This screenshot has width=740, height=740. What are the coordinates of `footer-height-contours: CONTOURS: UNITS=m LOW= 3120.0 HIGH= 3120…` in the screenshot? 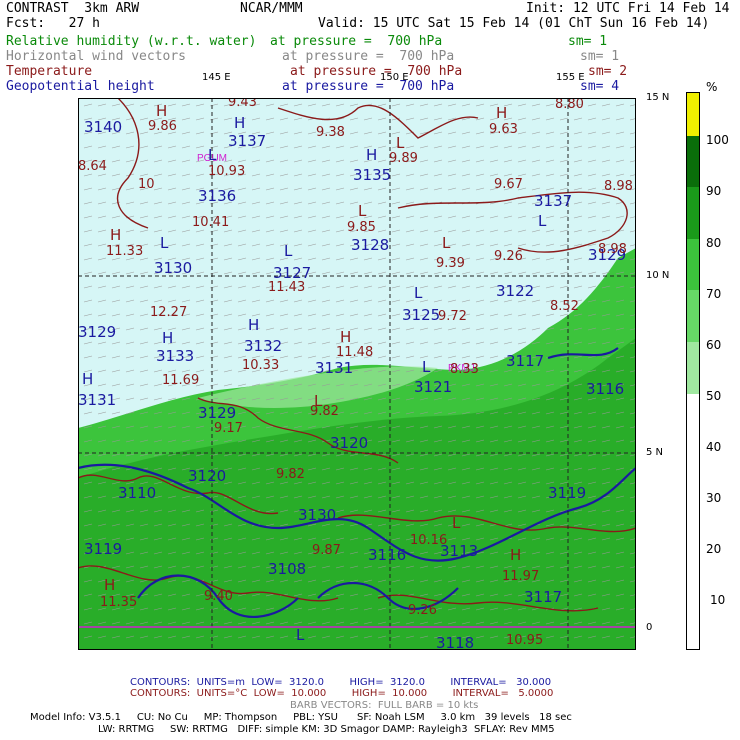 It's located at (341, 682).